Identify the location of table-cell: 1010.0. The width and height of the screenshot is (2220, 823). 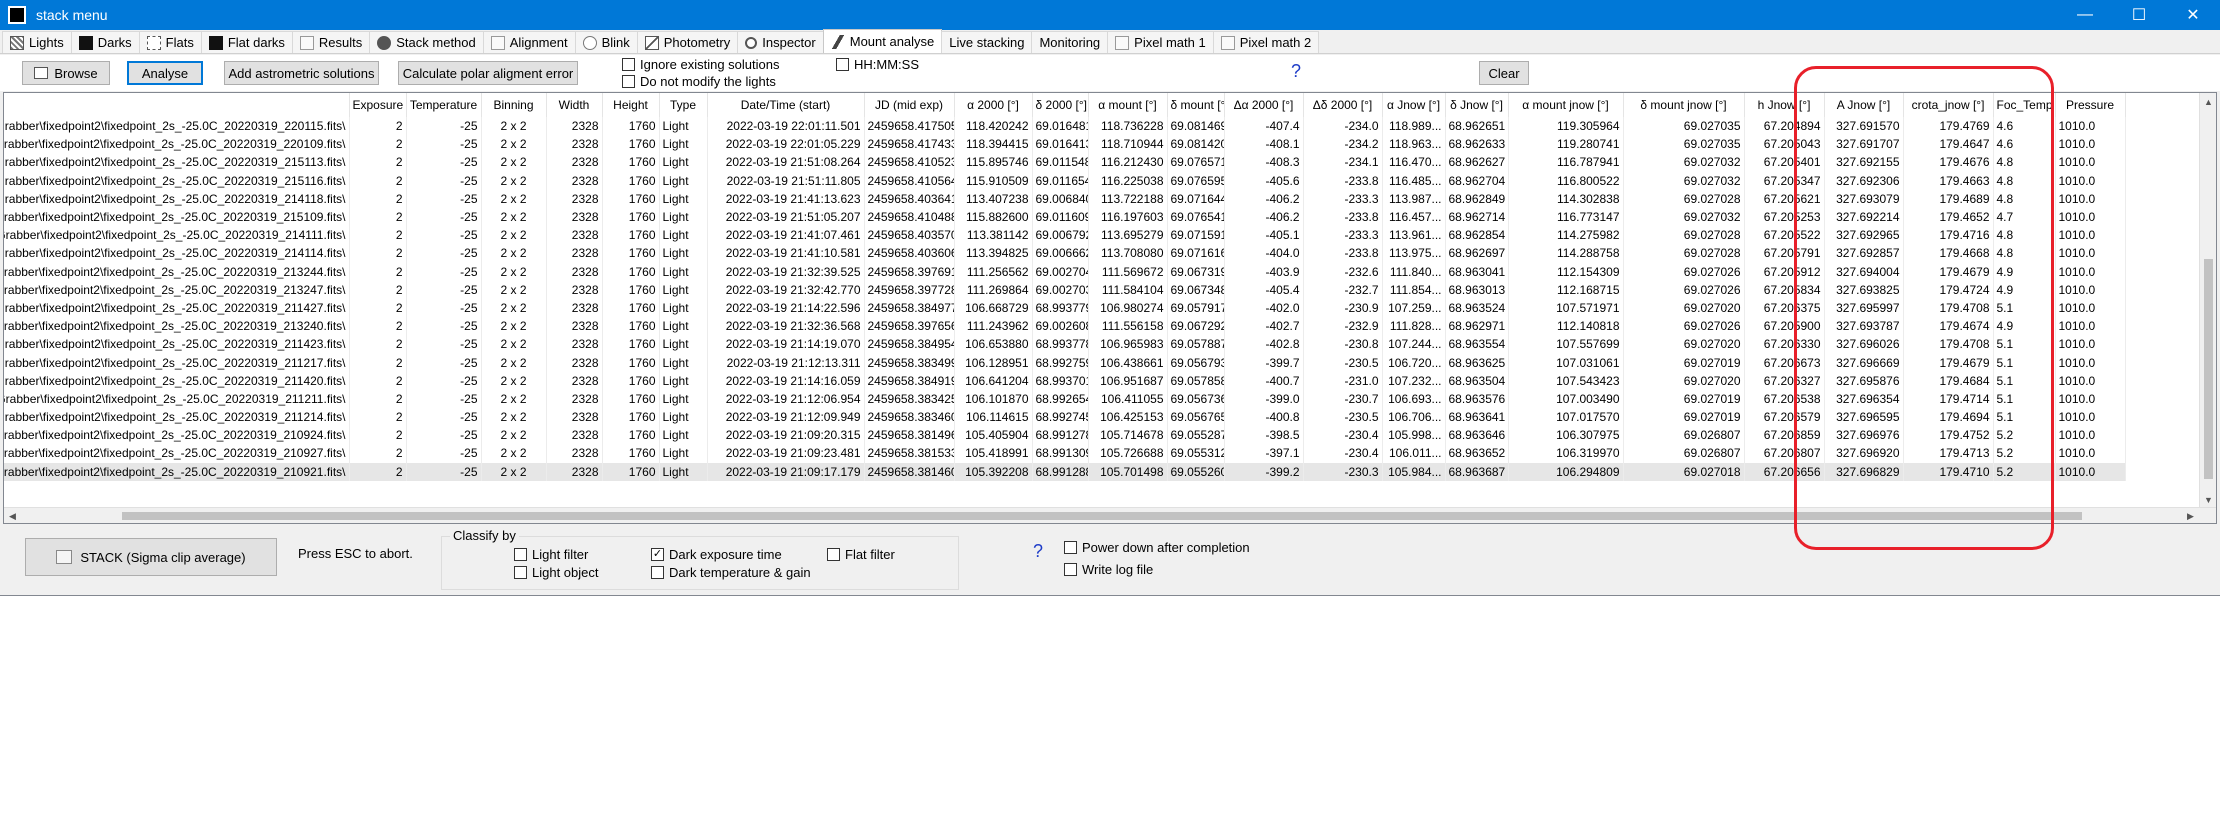
(2090, 126).